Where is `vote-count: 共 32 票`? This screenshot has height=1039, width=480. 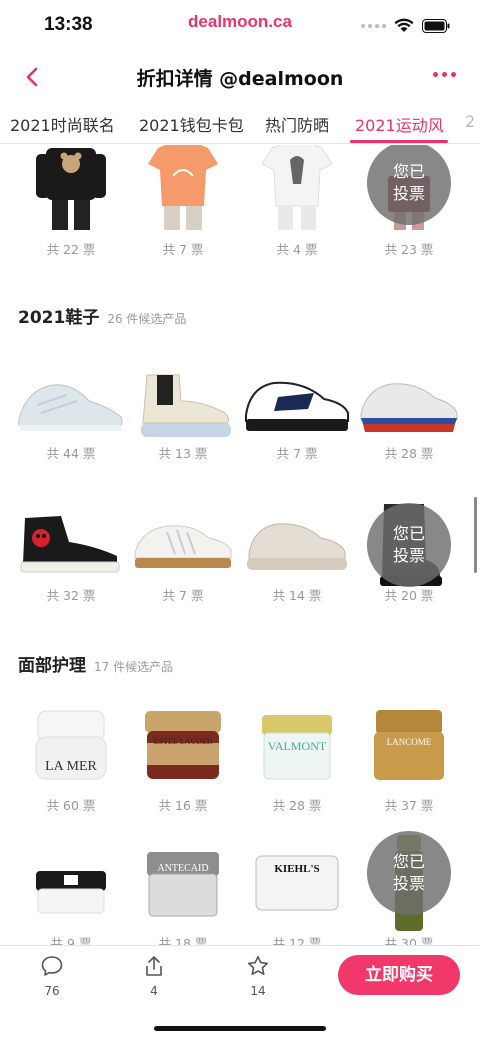 vote-count: 共 32 票 is located at coordinates (71, 595).